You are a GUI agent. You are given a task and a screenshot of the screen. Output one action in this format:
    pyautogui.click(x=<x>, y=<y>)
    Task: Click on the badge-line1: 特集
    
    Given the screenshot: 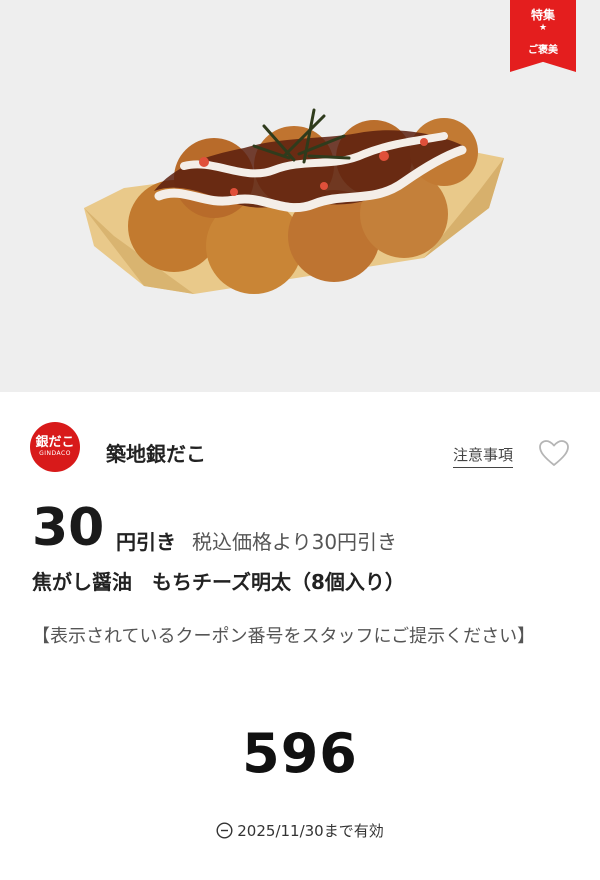 What is the action you would take?
    pyautogui.click(x=542, y=15)
    